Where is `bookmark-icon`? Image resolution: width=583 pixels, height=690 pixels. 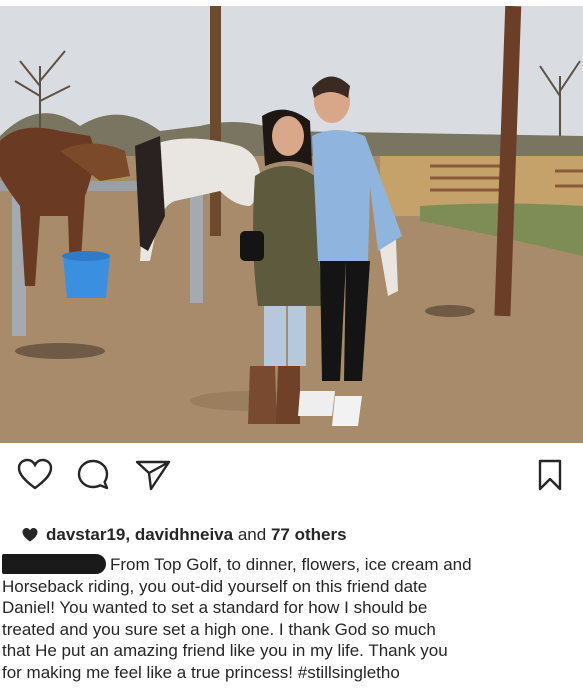 bookmark-icon is located at coordinates (550, 477).